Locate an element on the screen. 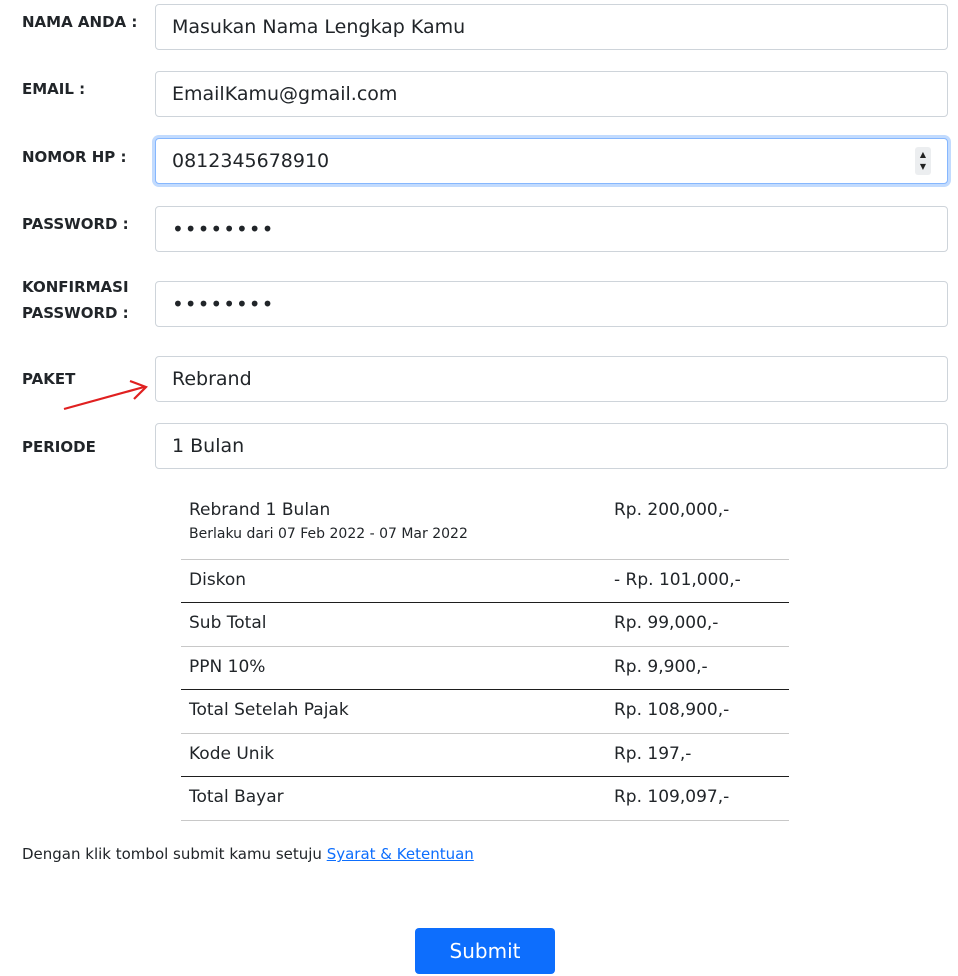 The width and height of the screenshot is (958, 976). number-spinner: ▲ ▼ is located at coordinates (923, 161).